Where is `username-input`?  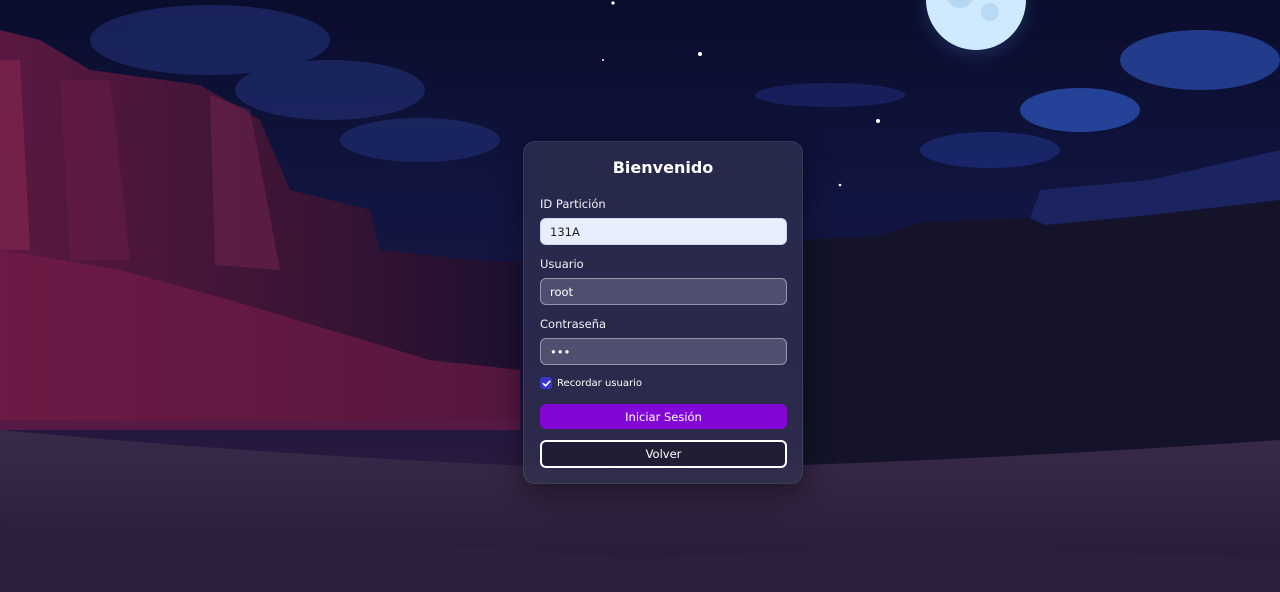 username-input is located at coordinates (663, 291).